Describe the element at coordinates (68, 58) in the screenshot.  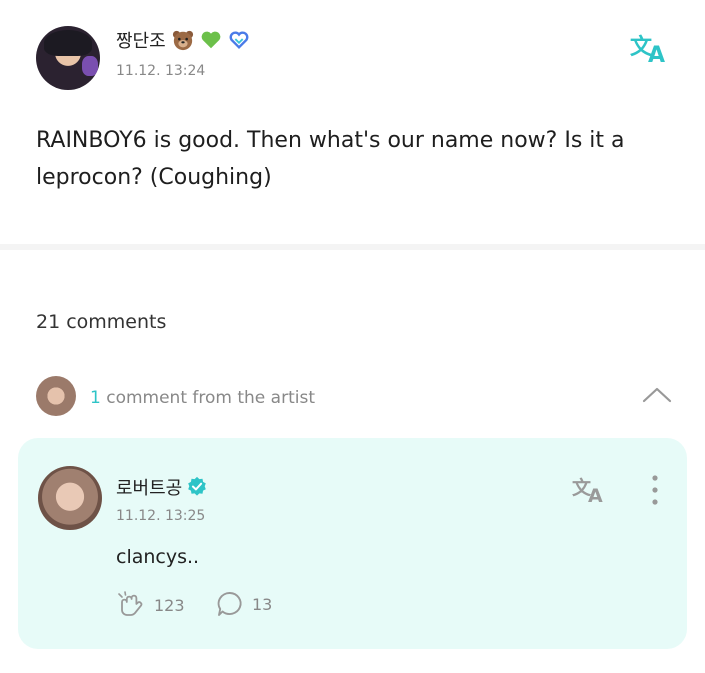
I see `post-author-avatar` at that location.